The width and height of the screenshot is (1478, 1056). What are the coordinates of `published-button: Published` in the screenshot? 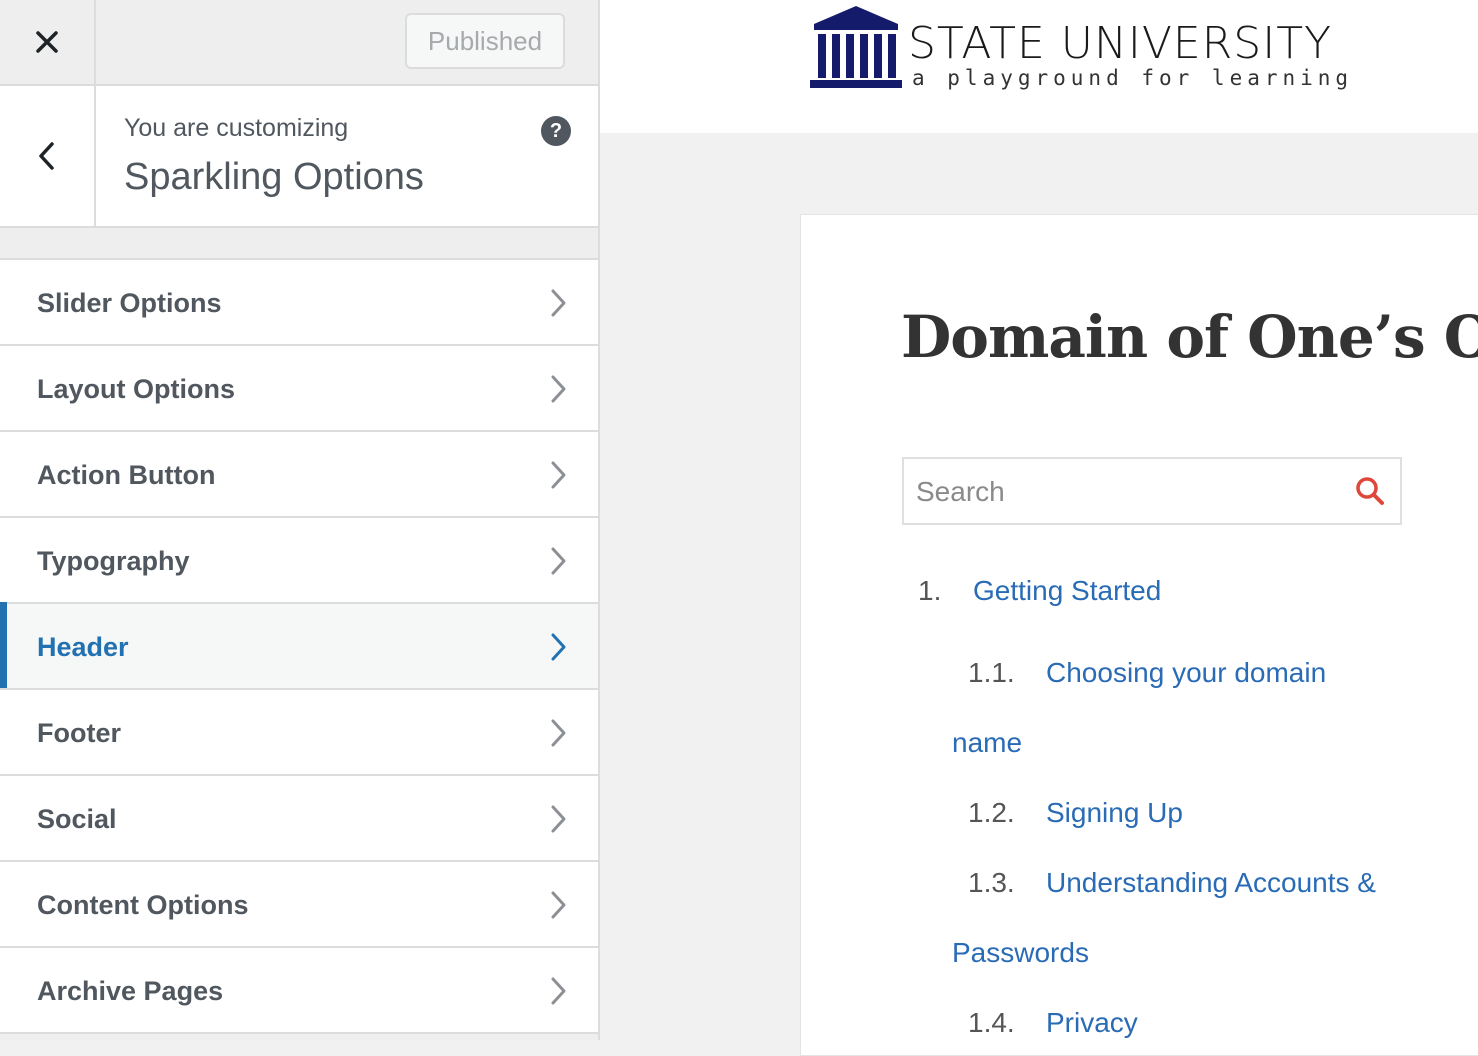 It's located at (485, 41).